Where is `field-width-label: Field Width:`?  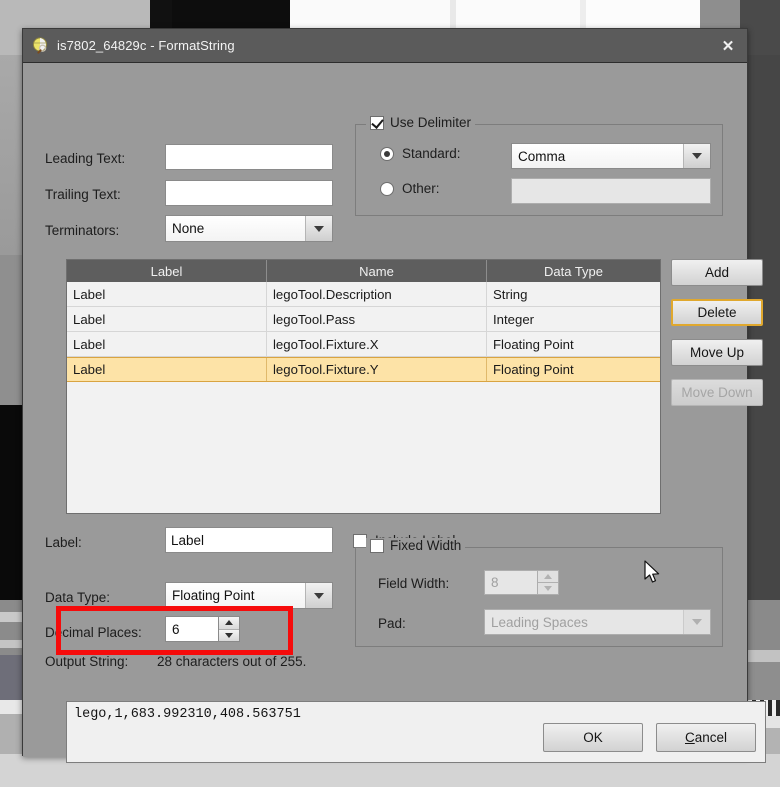
field-width-label: Field Width: is located at coordinates (414, 583).